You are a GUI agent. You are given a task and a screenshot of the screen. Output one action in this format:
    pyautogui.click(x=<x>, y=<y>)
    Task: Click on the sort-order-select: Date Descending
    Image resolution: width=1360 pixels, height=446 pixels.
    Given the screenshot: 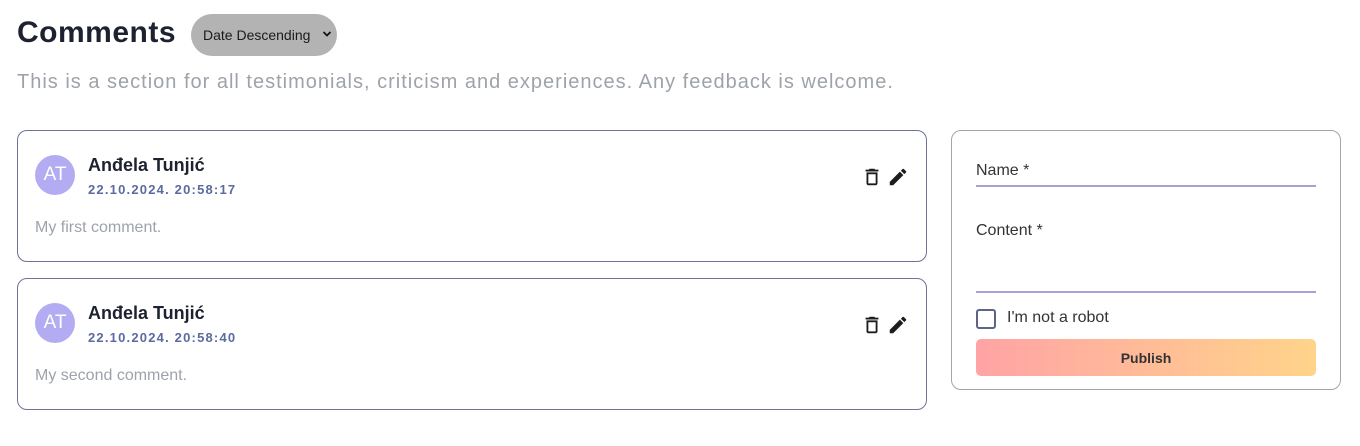 What is the action you would take?
    pyautogui.click(x=264, y=35)
    